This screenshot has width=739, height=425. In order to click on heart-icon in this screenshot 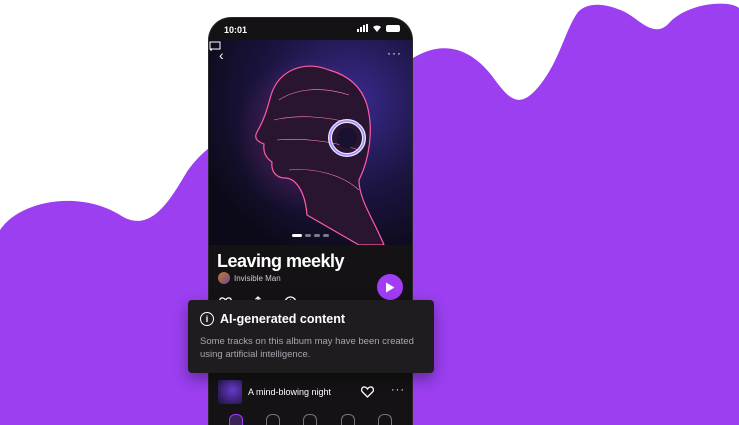, I will do `click(367, 392)`.